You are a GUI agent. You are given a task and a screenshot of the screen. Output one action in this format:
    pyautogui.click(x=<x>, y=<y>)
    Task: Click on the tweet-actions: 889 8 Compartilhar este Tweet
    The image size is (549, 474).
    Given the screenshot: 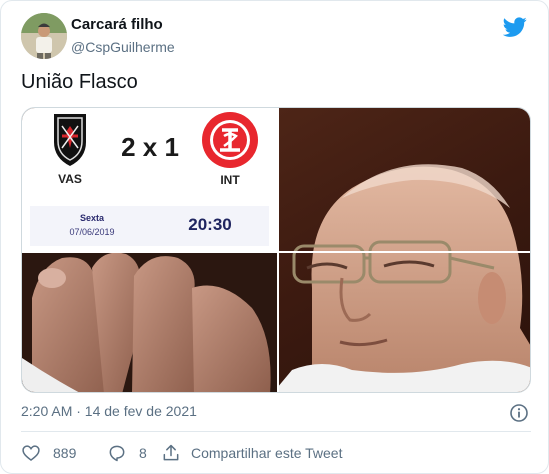 What is the action you would take?
    pyautogui.click(x=276, y=453)
    